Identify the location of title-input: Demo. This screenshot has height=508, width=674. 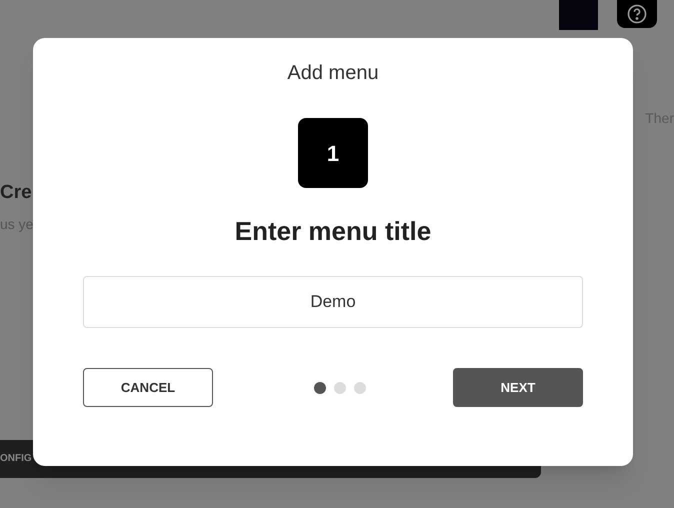
(333, 302).